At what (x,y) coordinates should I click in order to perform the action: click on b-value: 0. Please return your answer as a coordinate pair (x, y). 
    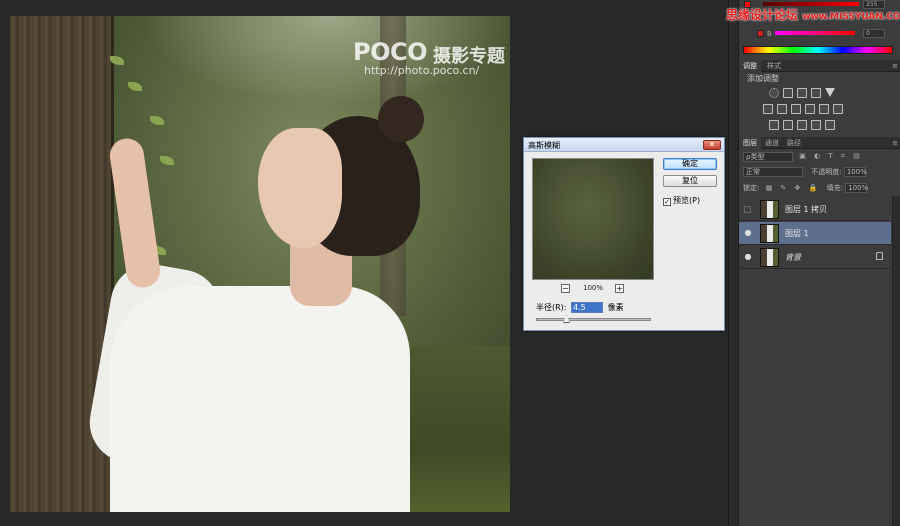
    Looking at the image, I should click on (874, 33).